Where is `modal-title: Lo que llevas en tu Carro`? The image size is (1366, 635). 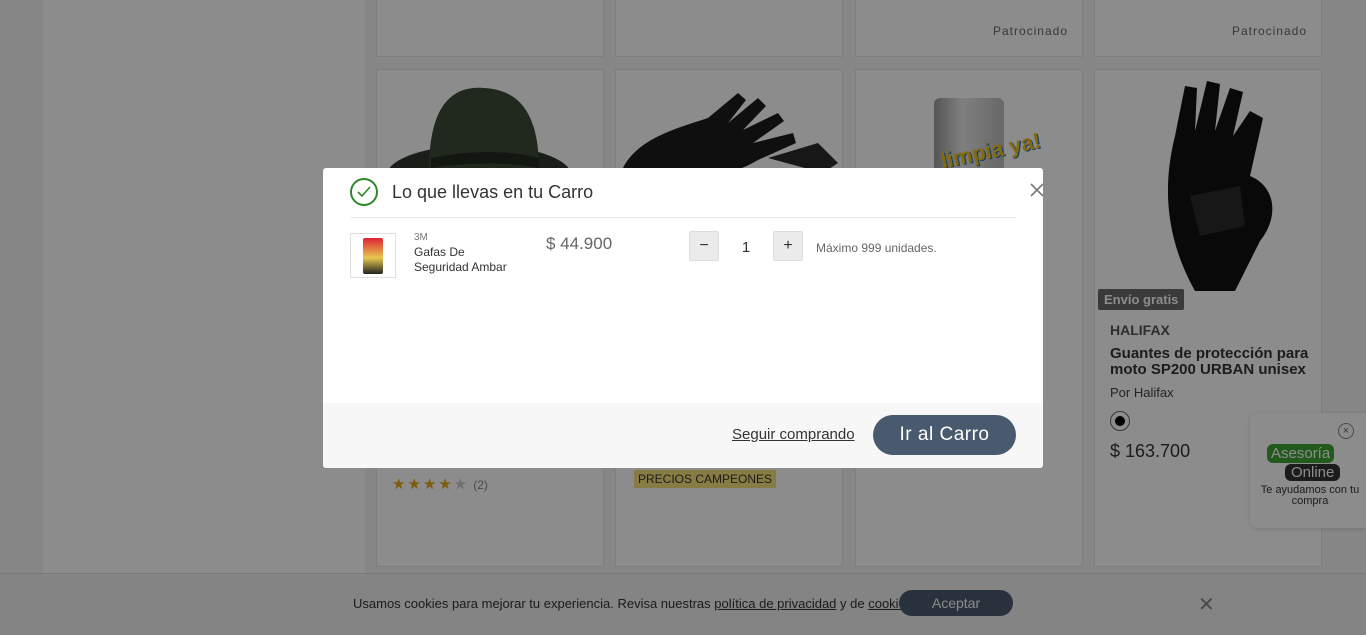
modal-title: Lo que llevas en tu Carro is located at coordinates (493, 192).